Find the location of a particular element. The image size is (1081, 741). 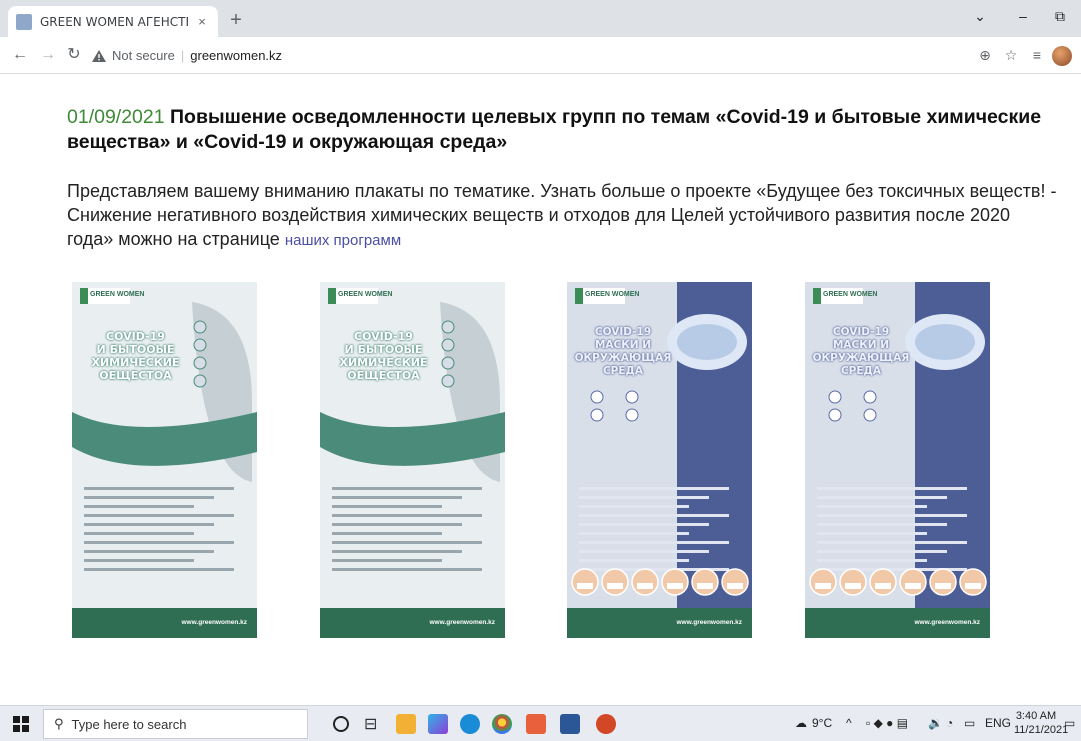

temperature-label: 9°C is located at coordinates (822, 723).